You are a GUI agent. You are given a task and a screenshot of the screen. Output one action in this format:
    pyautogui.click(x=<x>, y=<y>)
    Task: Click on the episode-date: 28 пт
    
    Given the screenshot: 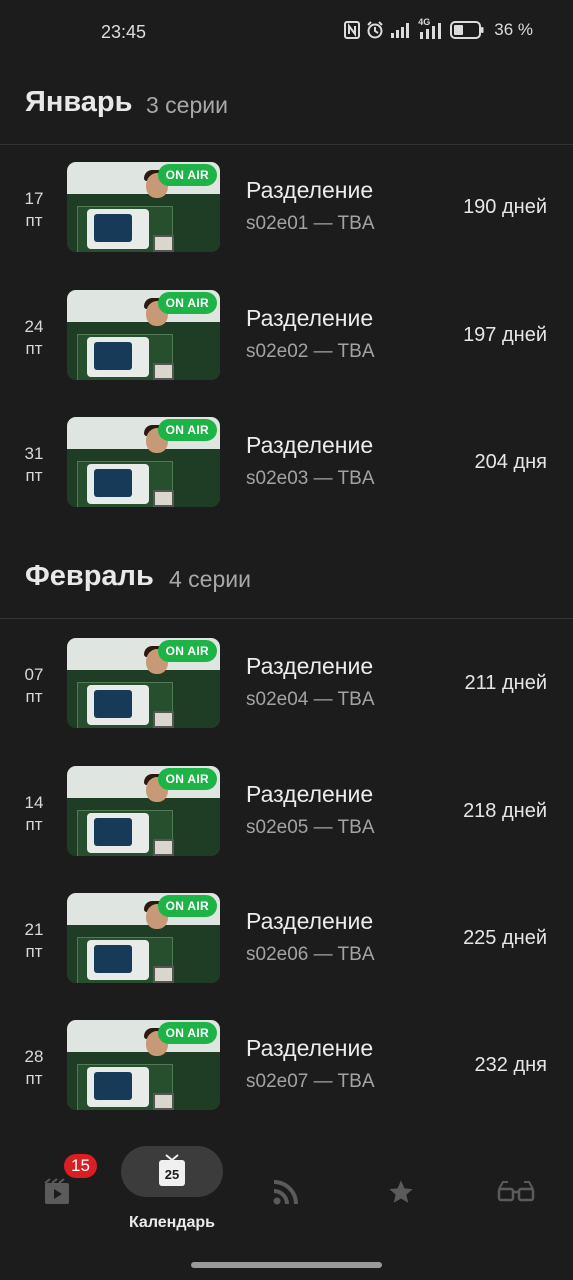 What is the action you would take?
    pyautogui.click(x=34, y=1068)
    